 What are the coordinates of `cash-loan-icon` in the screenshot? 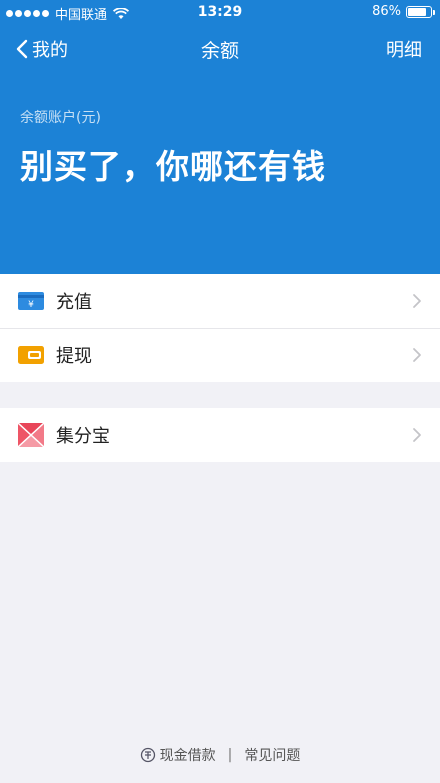 It's located at (147, 755).